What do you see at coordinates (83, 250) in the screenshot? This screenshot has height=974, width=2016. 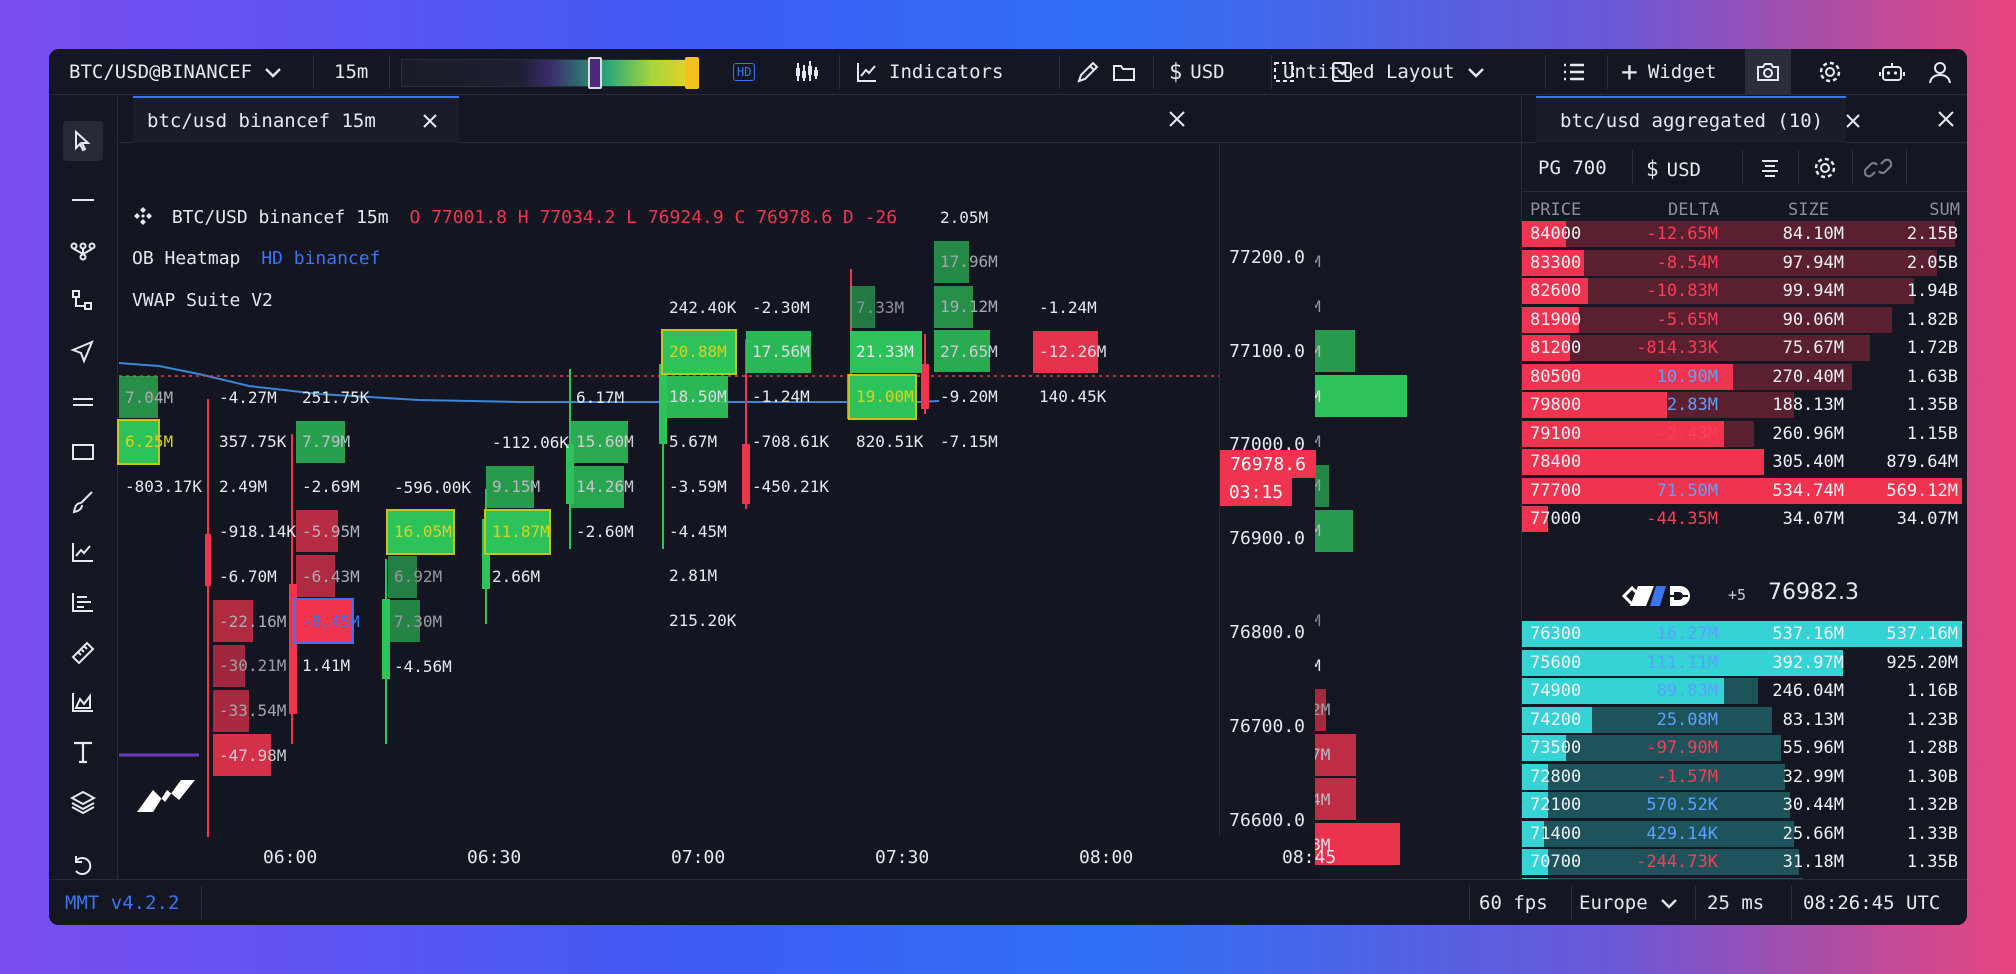 I see `pitchfork-tool` at bounding box center [83, 250].